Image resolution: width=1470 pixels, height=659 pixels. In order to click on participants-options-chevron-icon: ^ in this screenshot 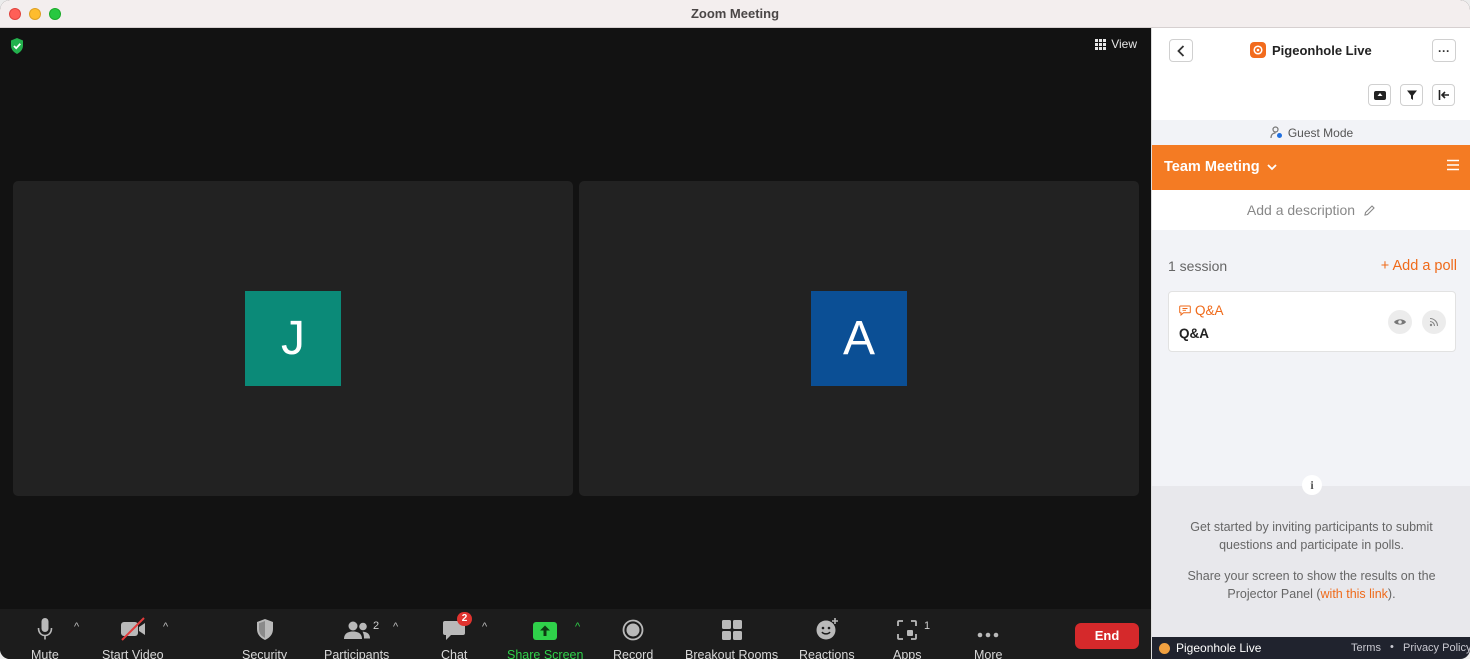, I will do `click(395, 627)`.